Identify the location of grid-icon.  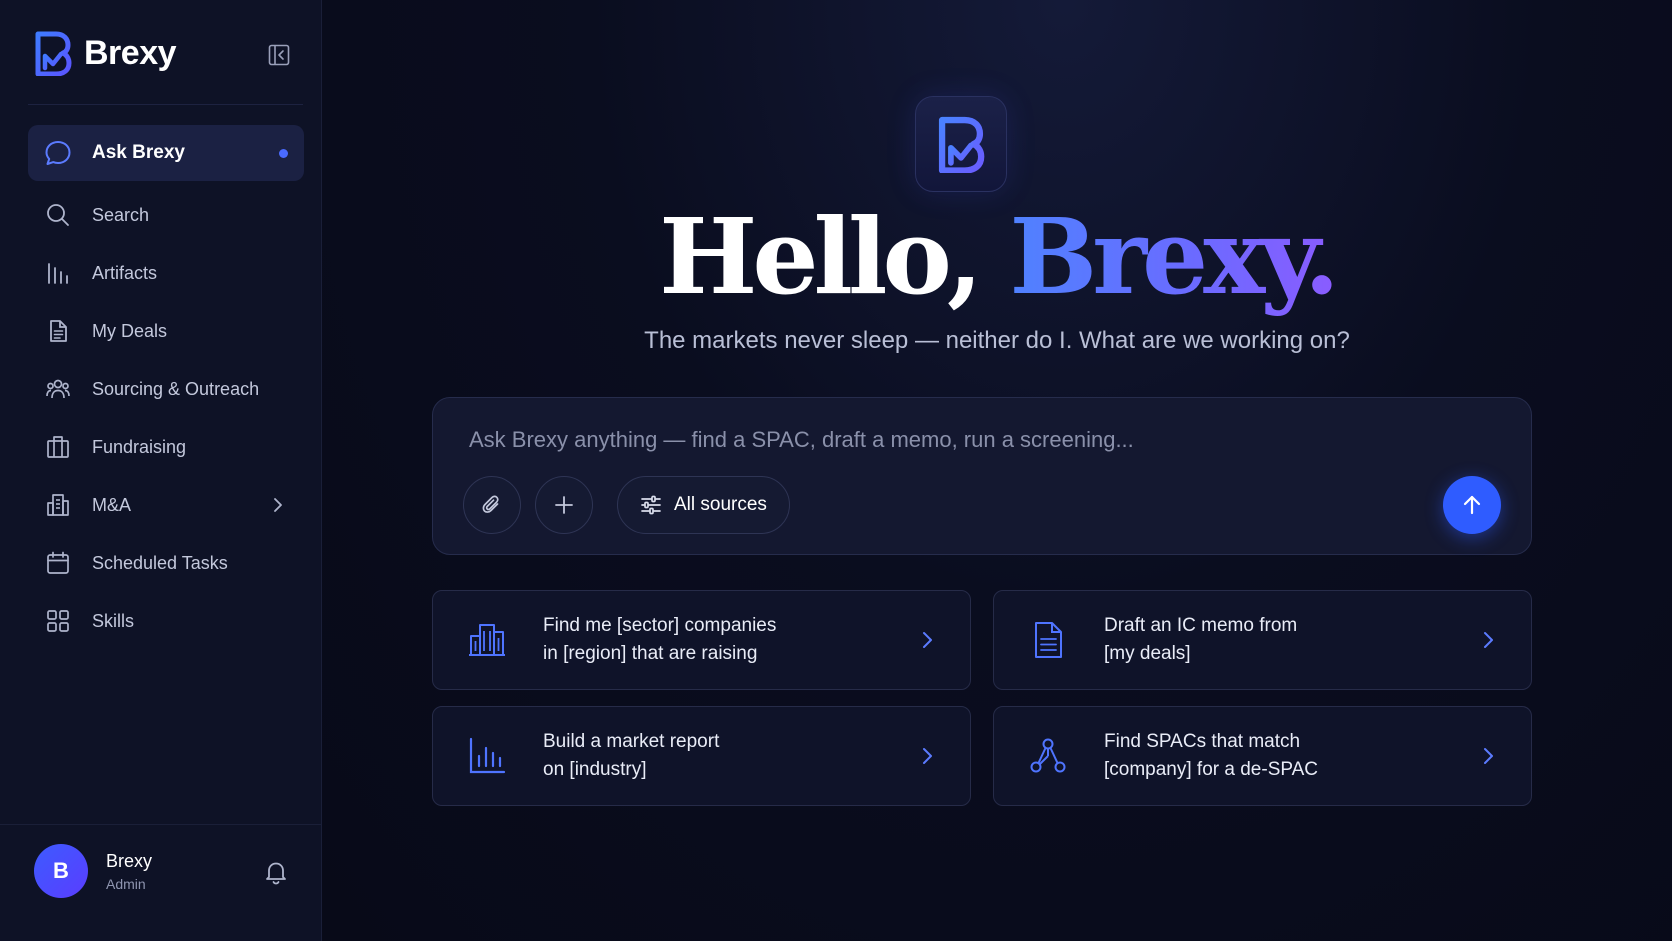
(58, 621).